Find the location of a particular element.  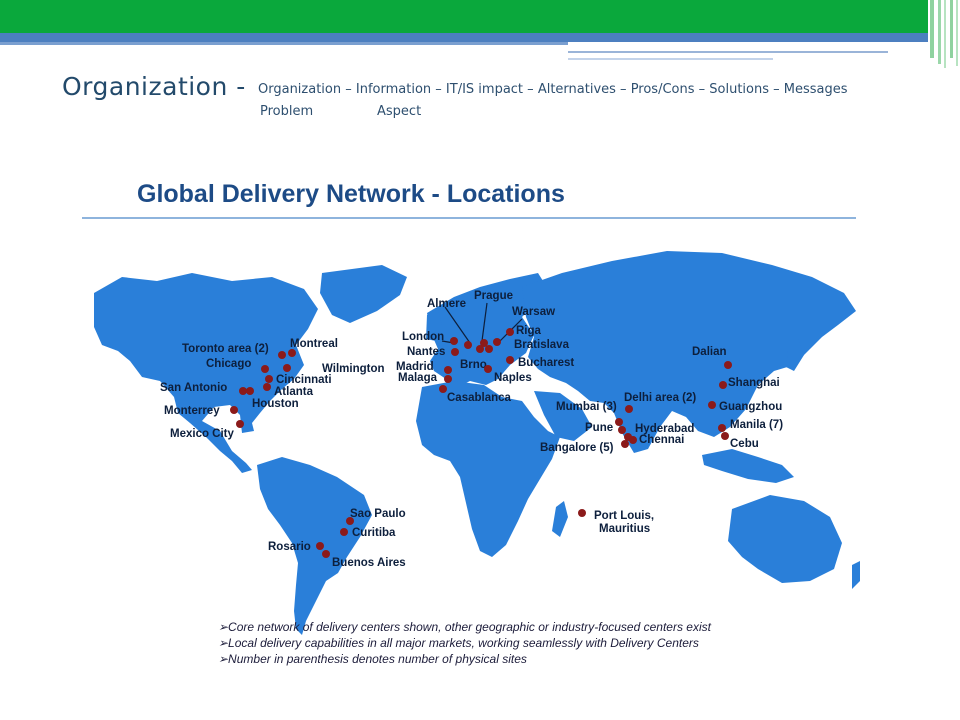

location-marker-cebu is located at coordinates (725, 436).